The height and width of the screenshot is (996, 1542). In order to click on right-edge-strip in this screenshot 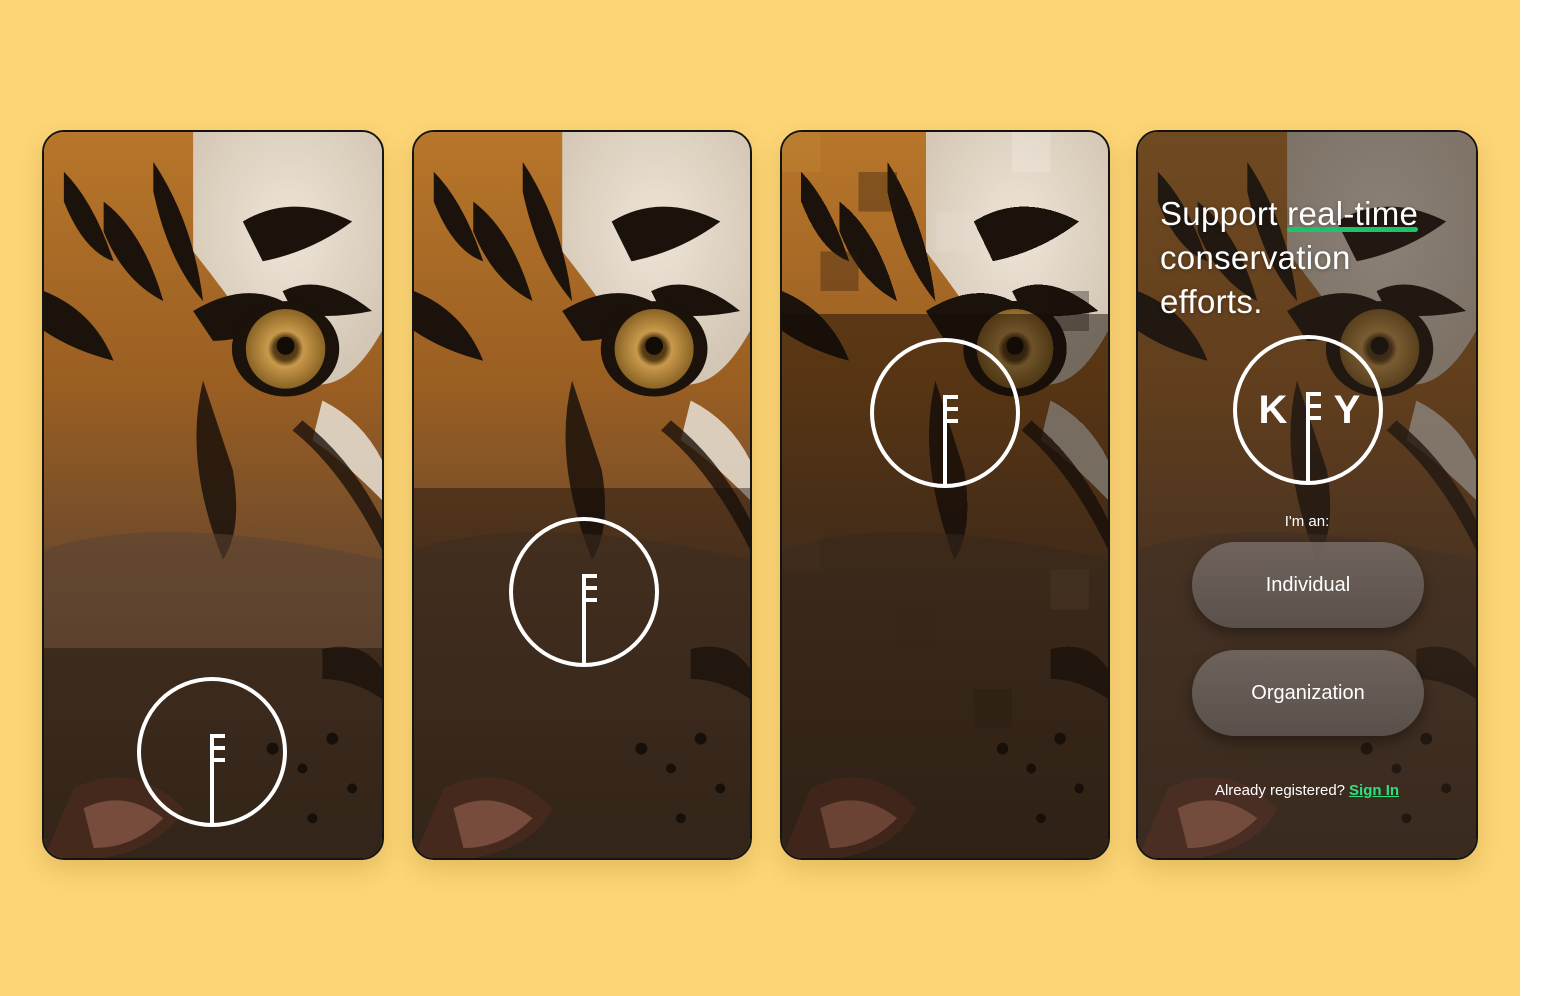, I will do `click(1531, 498)`.